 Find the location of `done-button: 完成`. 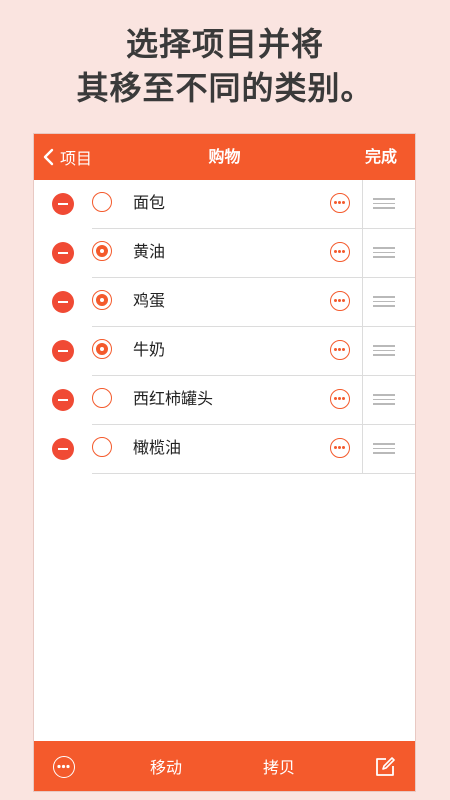

done-button: 完成 is located at coordinates (381, 157).